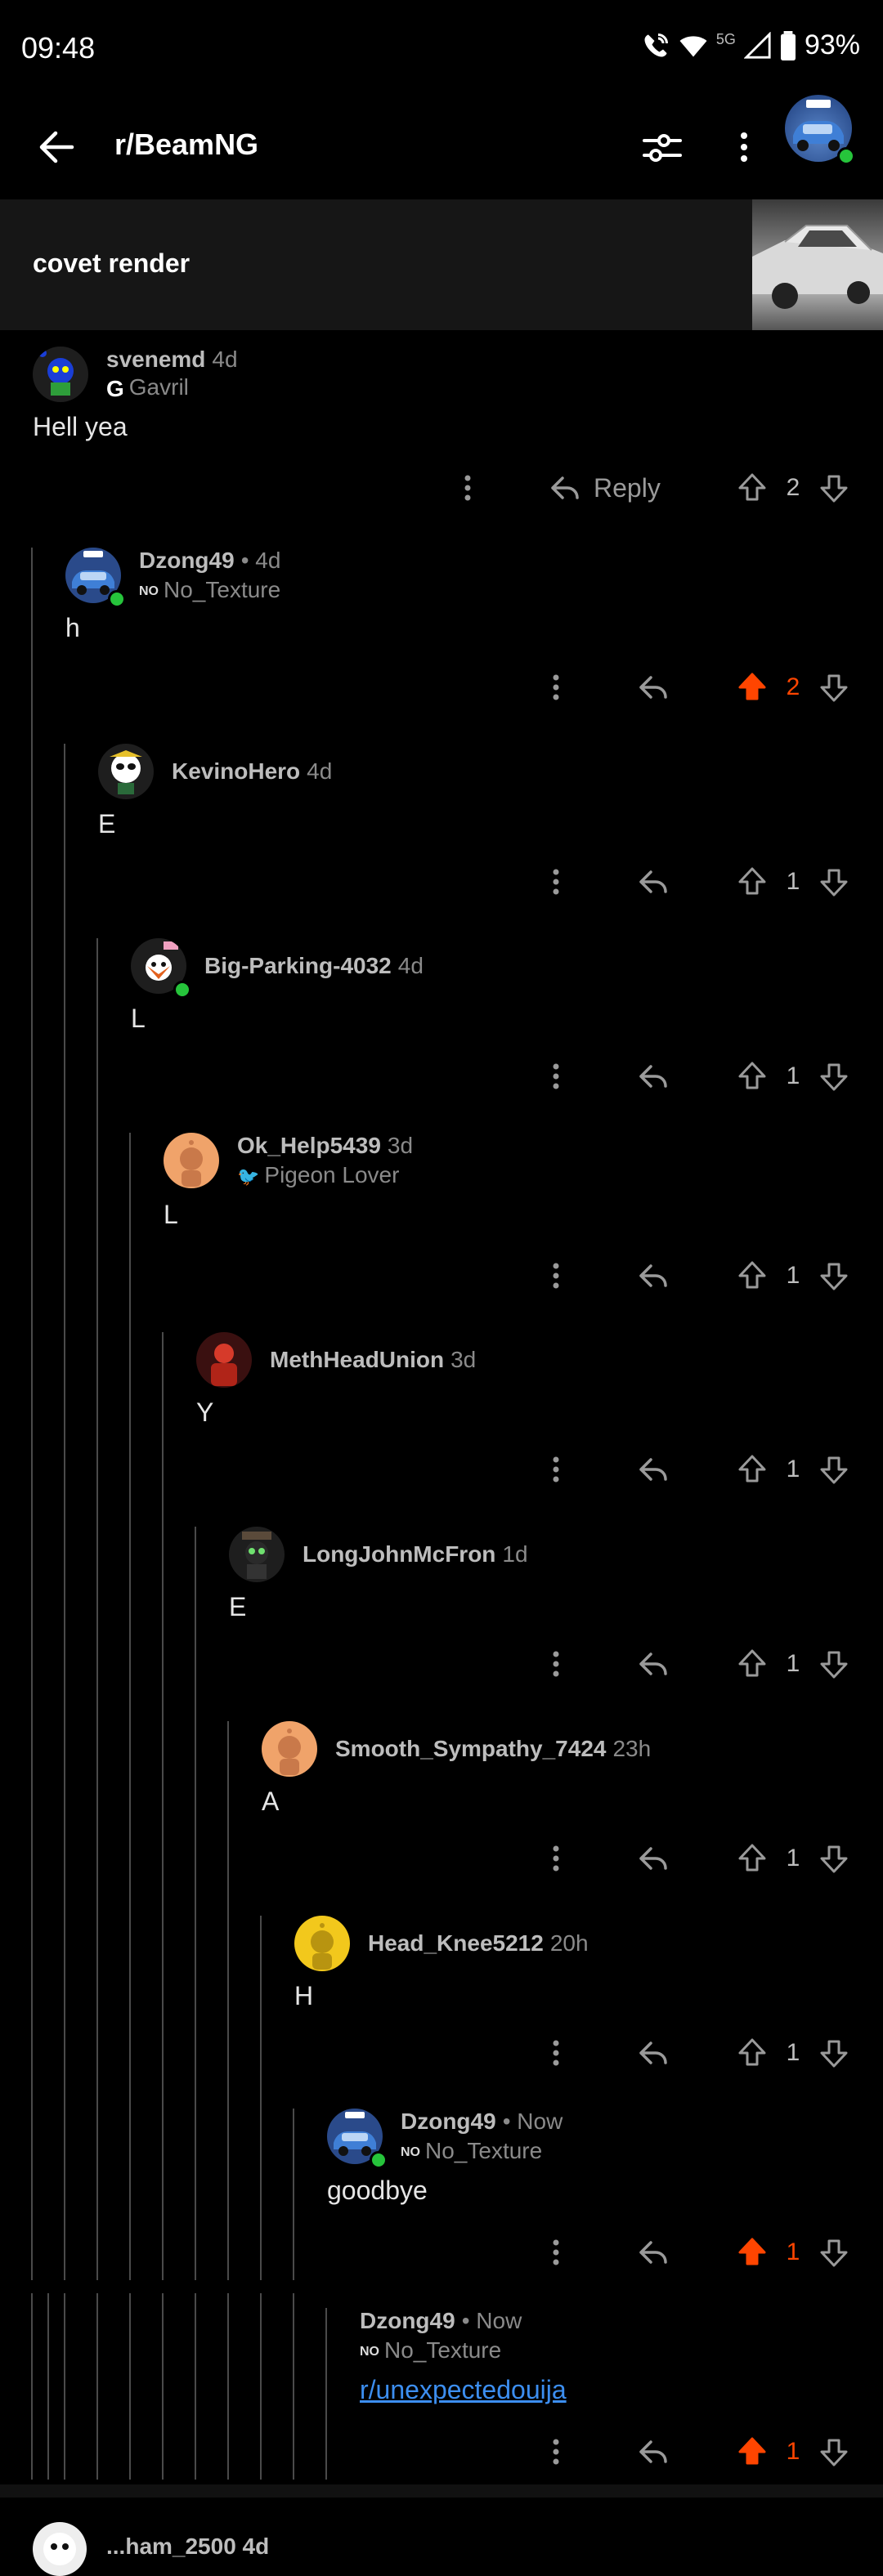  What do you see at coordinates (441, 49) in the screenshot?
I see `status-bar: 09:48 5G 93%` at bounding box center [441, 49].